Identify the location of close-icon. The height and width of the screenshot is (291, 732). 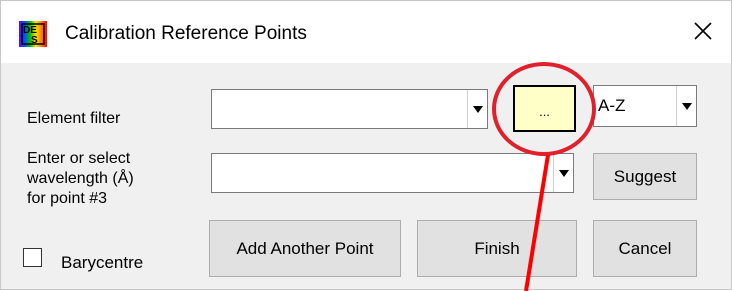
(703, 31).